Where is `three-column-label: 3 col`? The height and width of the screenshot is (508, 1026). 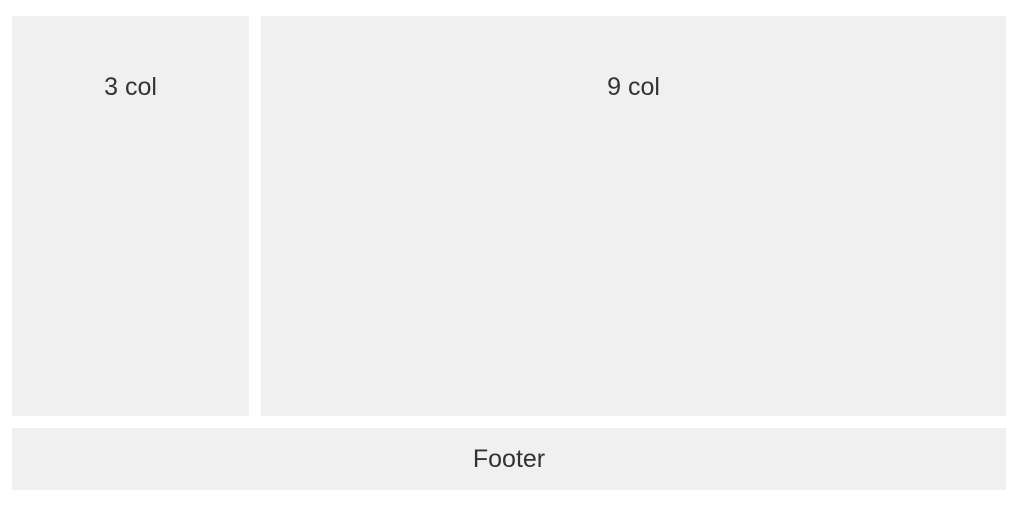
three-column-label: 3 col is located at coordinates (130, 87).